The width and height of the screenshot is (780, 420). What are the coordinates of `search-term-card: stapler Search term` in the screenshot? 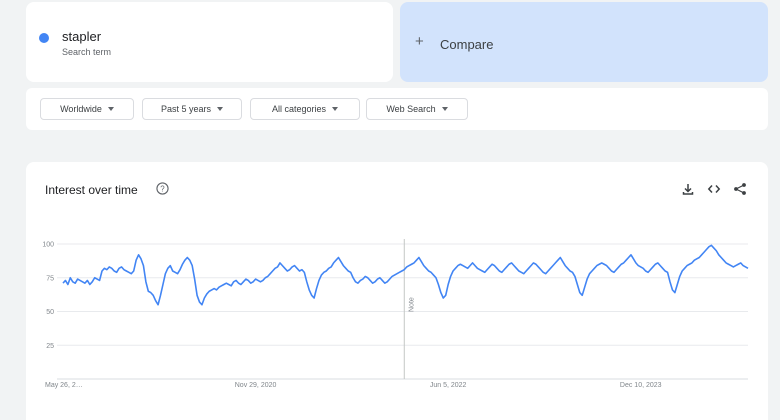 It's located at (209, 42).